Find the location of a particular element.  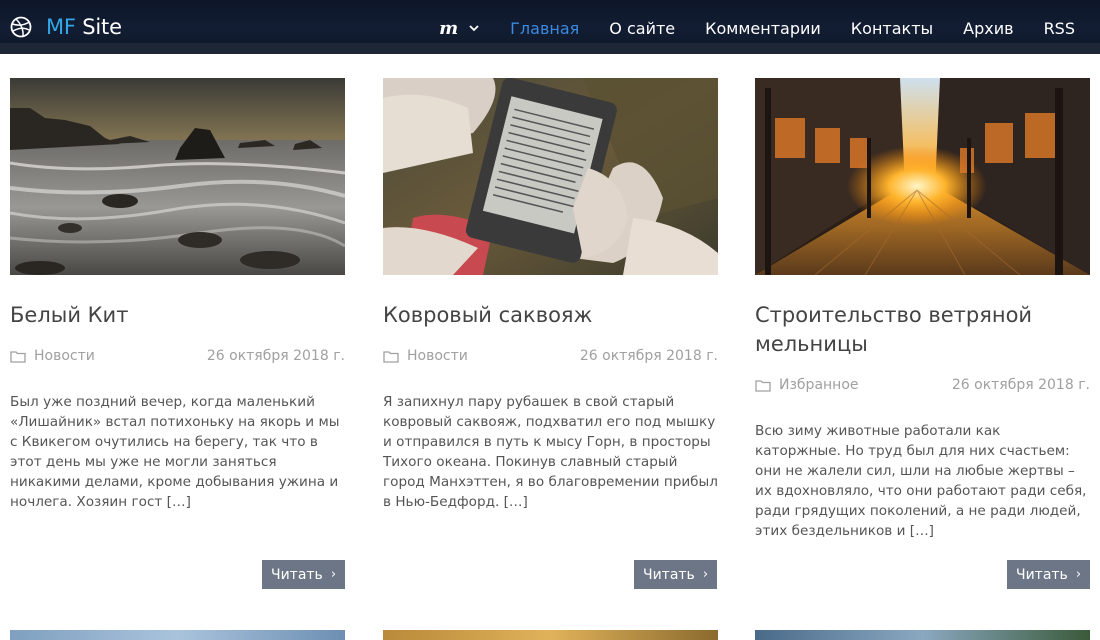

dribbble-ball-icon is located at coordinates (21, 27).